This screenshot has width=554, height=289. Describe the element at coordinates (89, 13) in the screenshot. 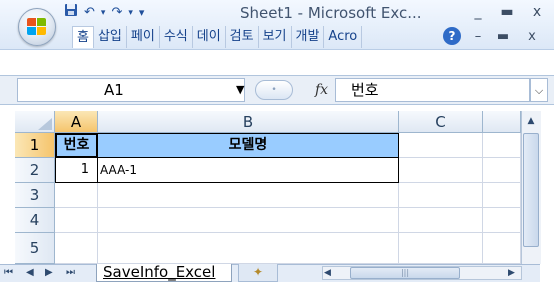

I see `undo-icon: ↶` at that location.